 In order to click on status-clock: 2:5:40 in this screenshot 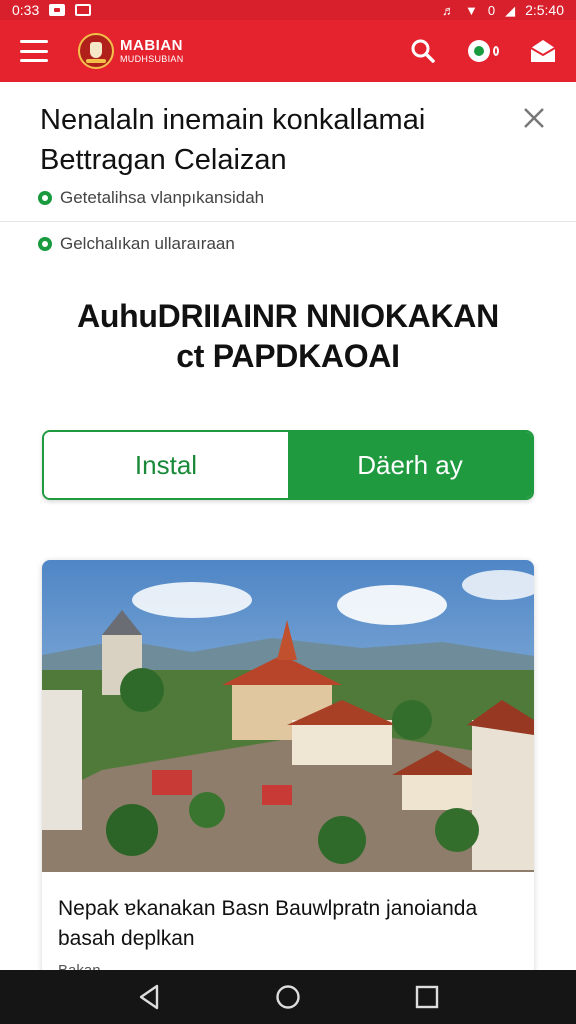, I will do `click(544, 10)`.